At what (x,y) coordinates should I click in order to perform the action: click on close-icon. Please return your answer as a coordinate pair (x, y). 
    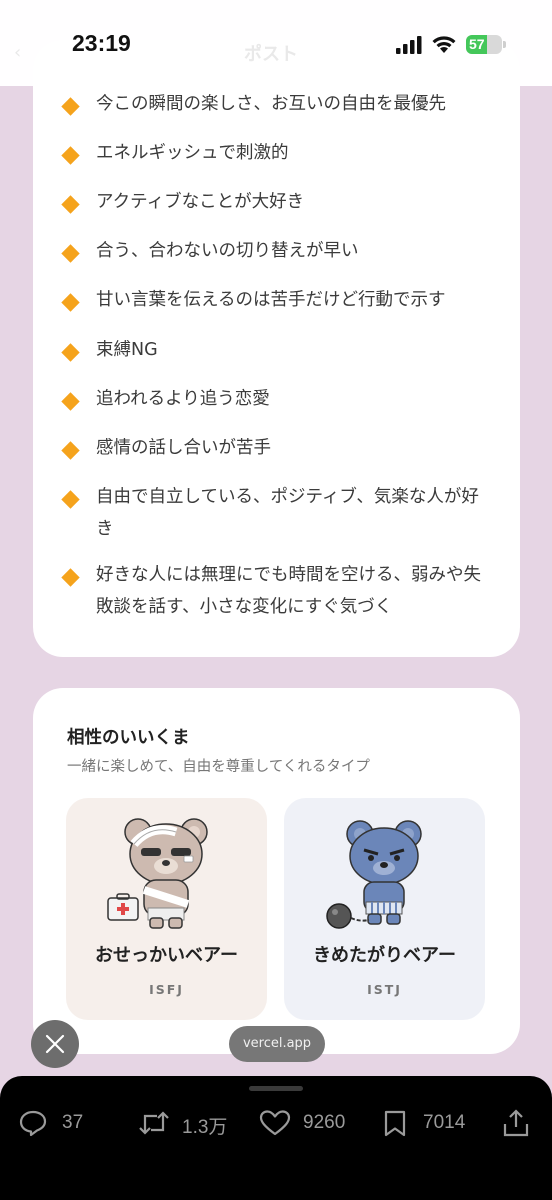
    Looking at the image, I should click on (55, 1044).